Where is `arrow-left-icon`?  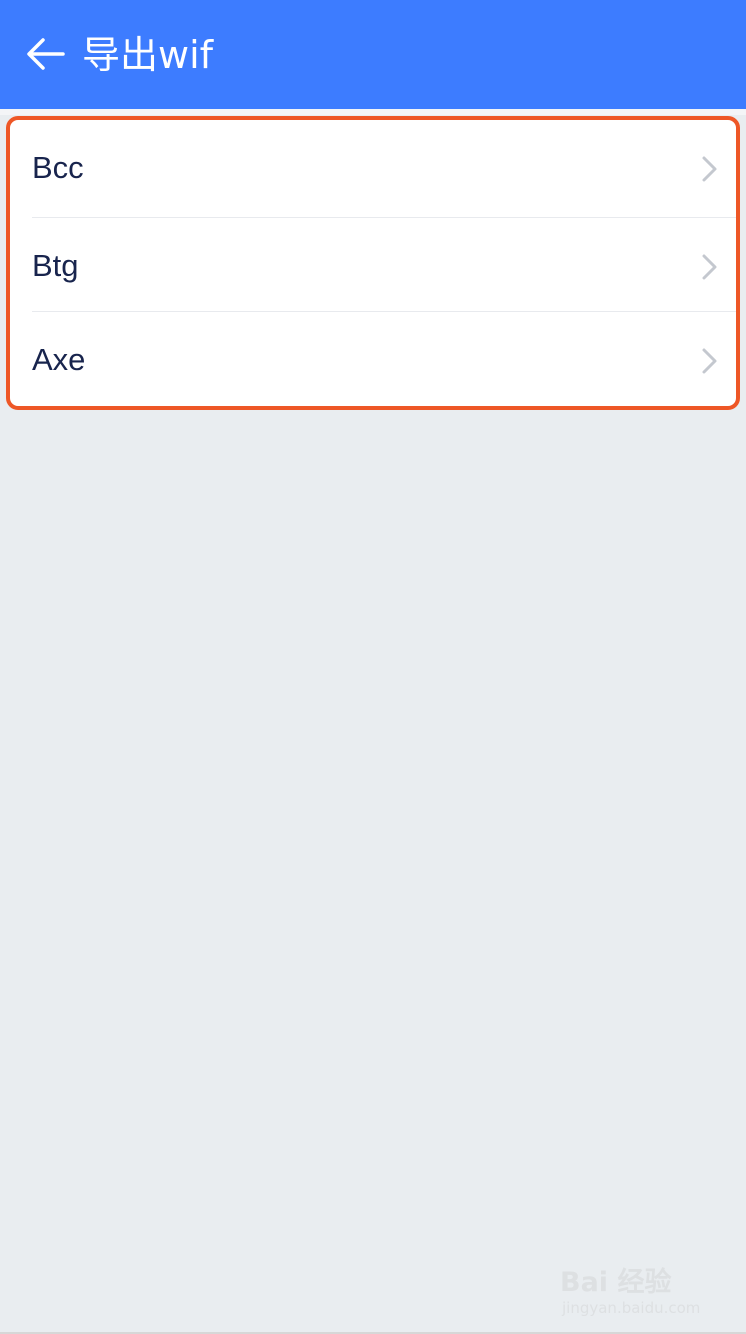
arrow-left-icon is located at coordinates (46, 54).